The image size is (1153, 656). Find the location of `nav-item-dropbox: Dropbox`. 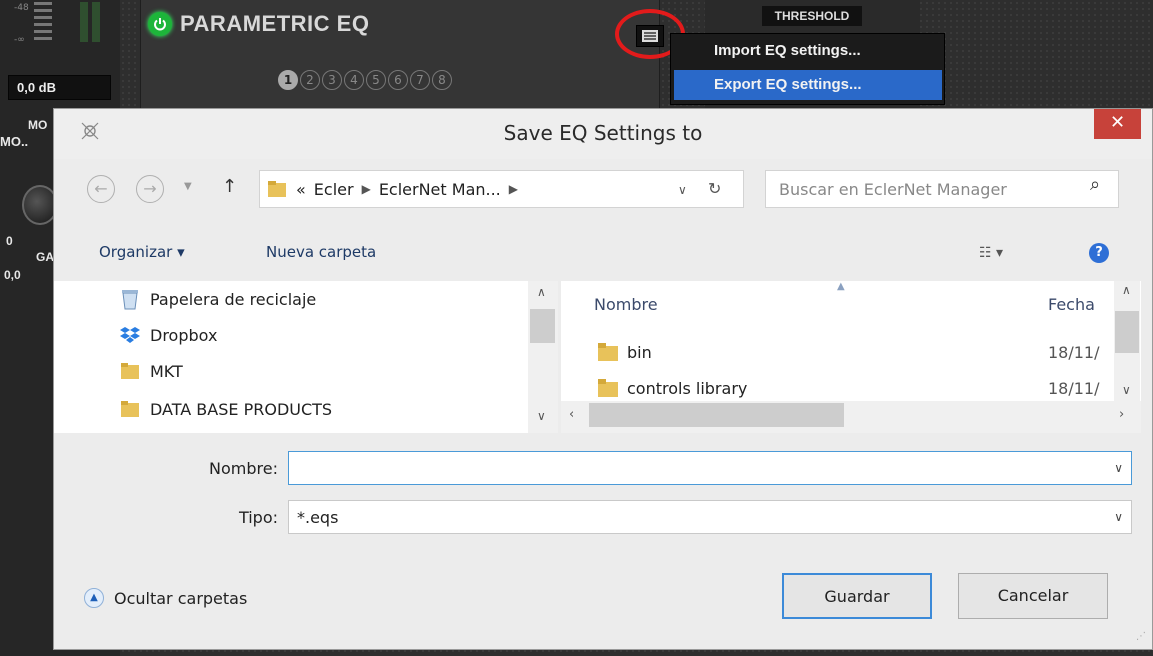

nav-item-dropbox: Dropbox is located at coordinates (168, 335).